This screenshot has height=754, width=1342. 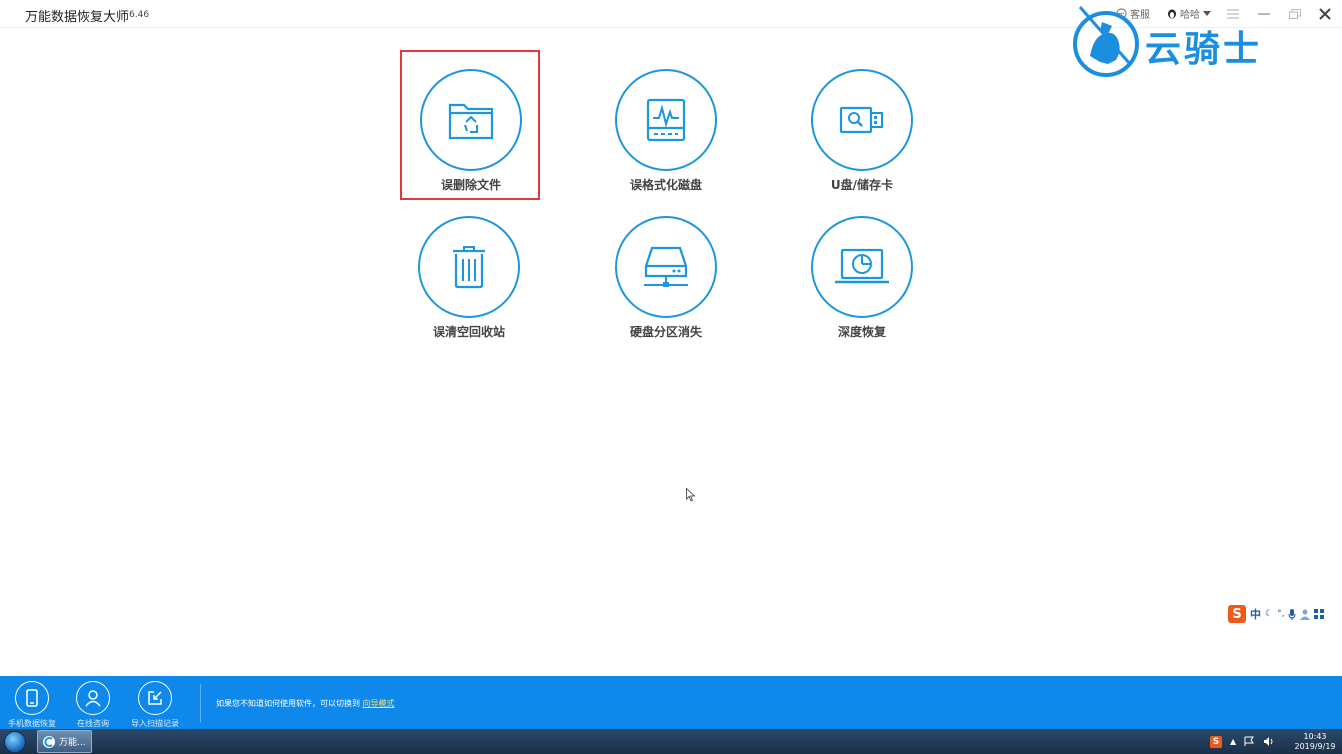 What do you see at coordinates (32, 723) in the screenshot?
I see `phone-recovery-label: 手机数据恢复` at bounding box center [32, 723].